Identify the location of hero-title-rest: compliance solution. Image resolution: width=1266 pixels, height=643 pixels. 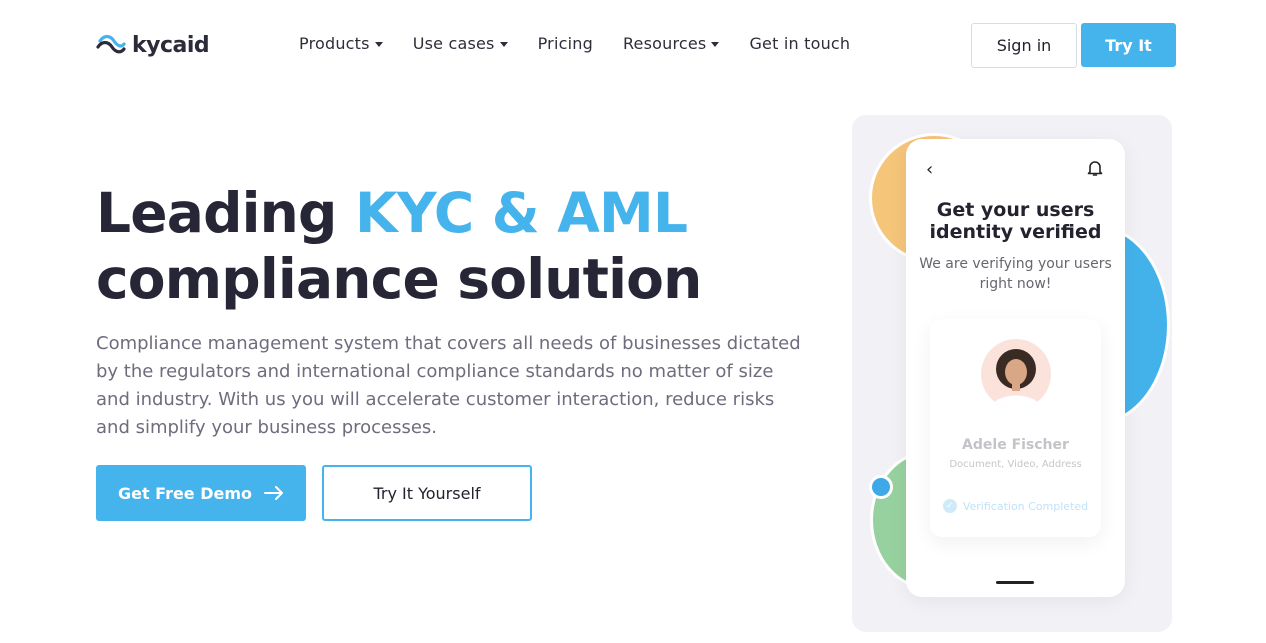
(399, 279).